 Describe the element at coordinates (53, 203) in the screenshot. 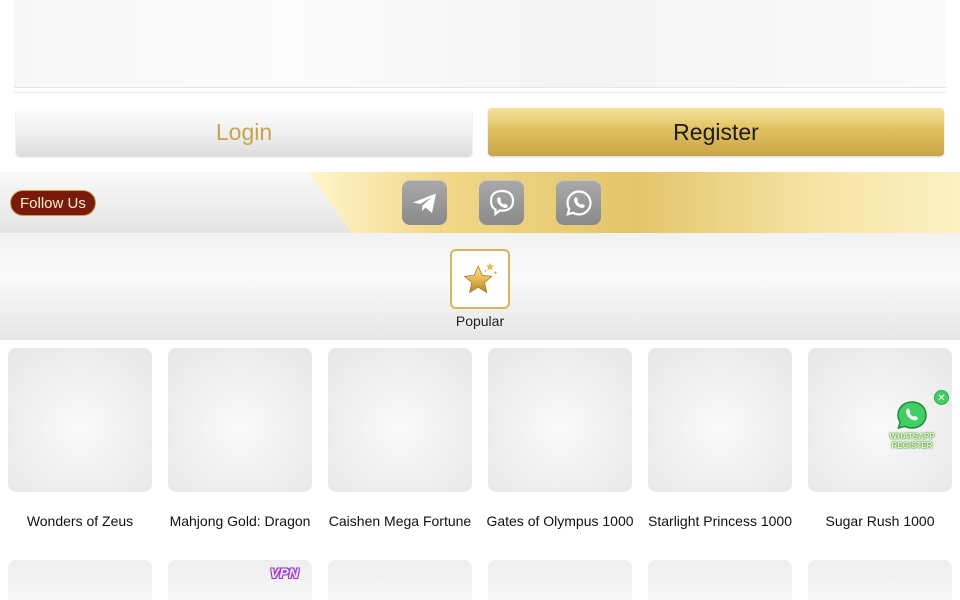

I see `follow-us-label: Follow Us` at that location.